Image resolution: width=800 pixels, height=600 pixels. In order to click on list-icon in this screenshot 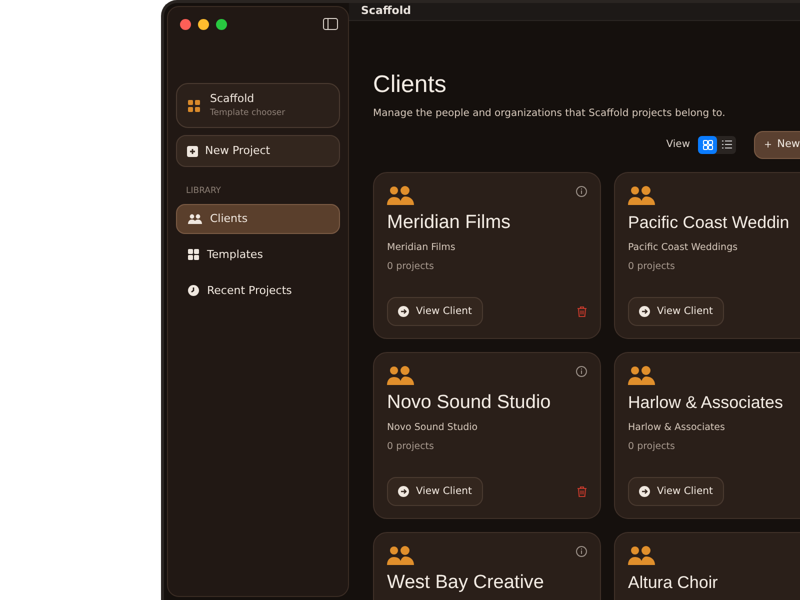, I will do `click(727, 144)`.